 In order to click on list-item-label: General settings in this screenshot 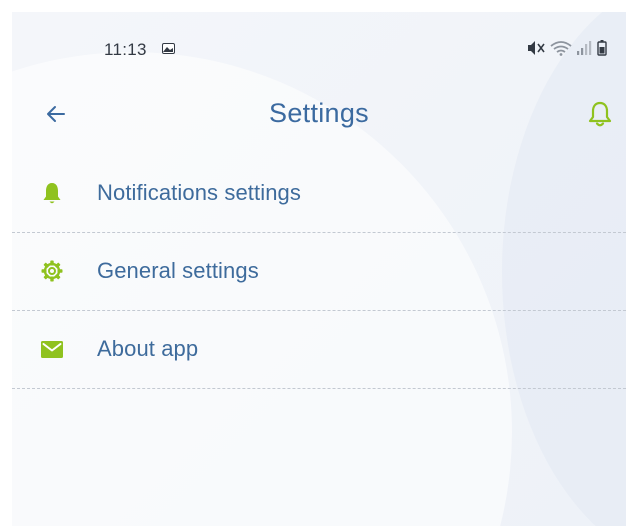, I will do `click(178, 270)`.